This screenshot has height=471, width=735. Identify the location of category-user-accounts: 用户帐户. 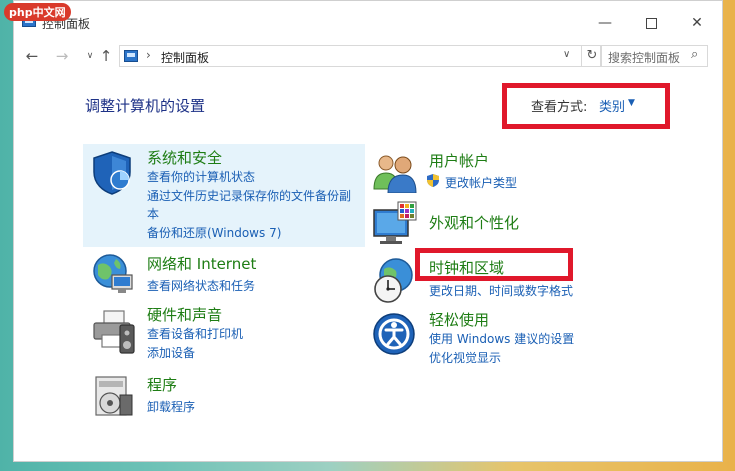
(459, 160).